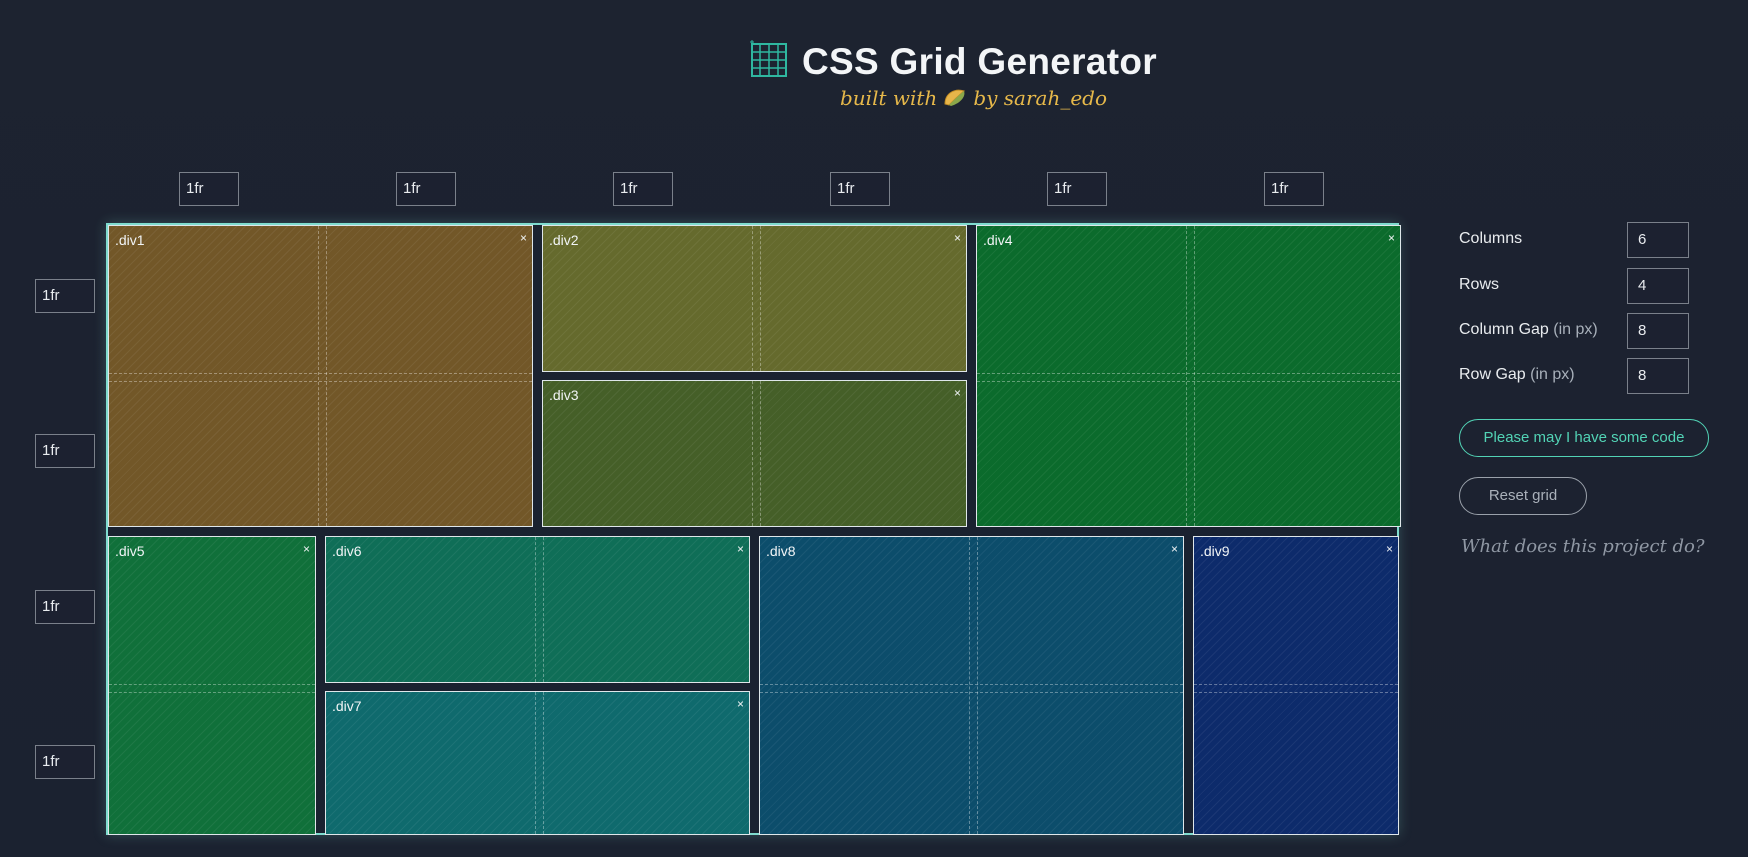  I want to click on column-gap-input: 8, so click(1658, 331).